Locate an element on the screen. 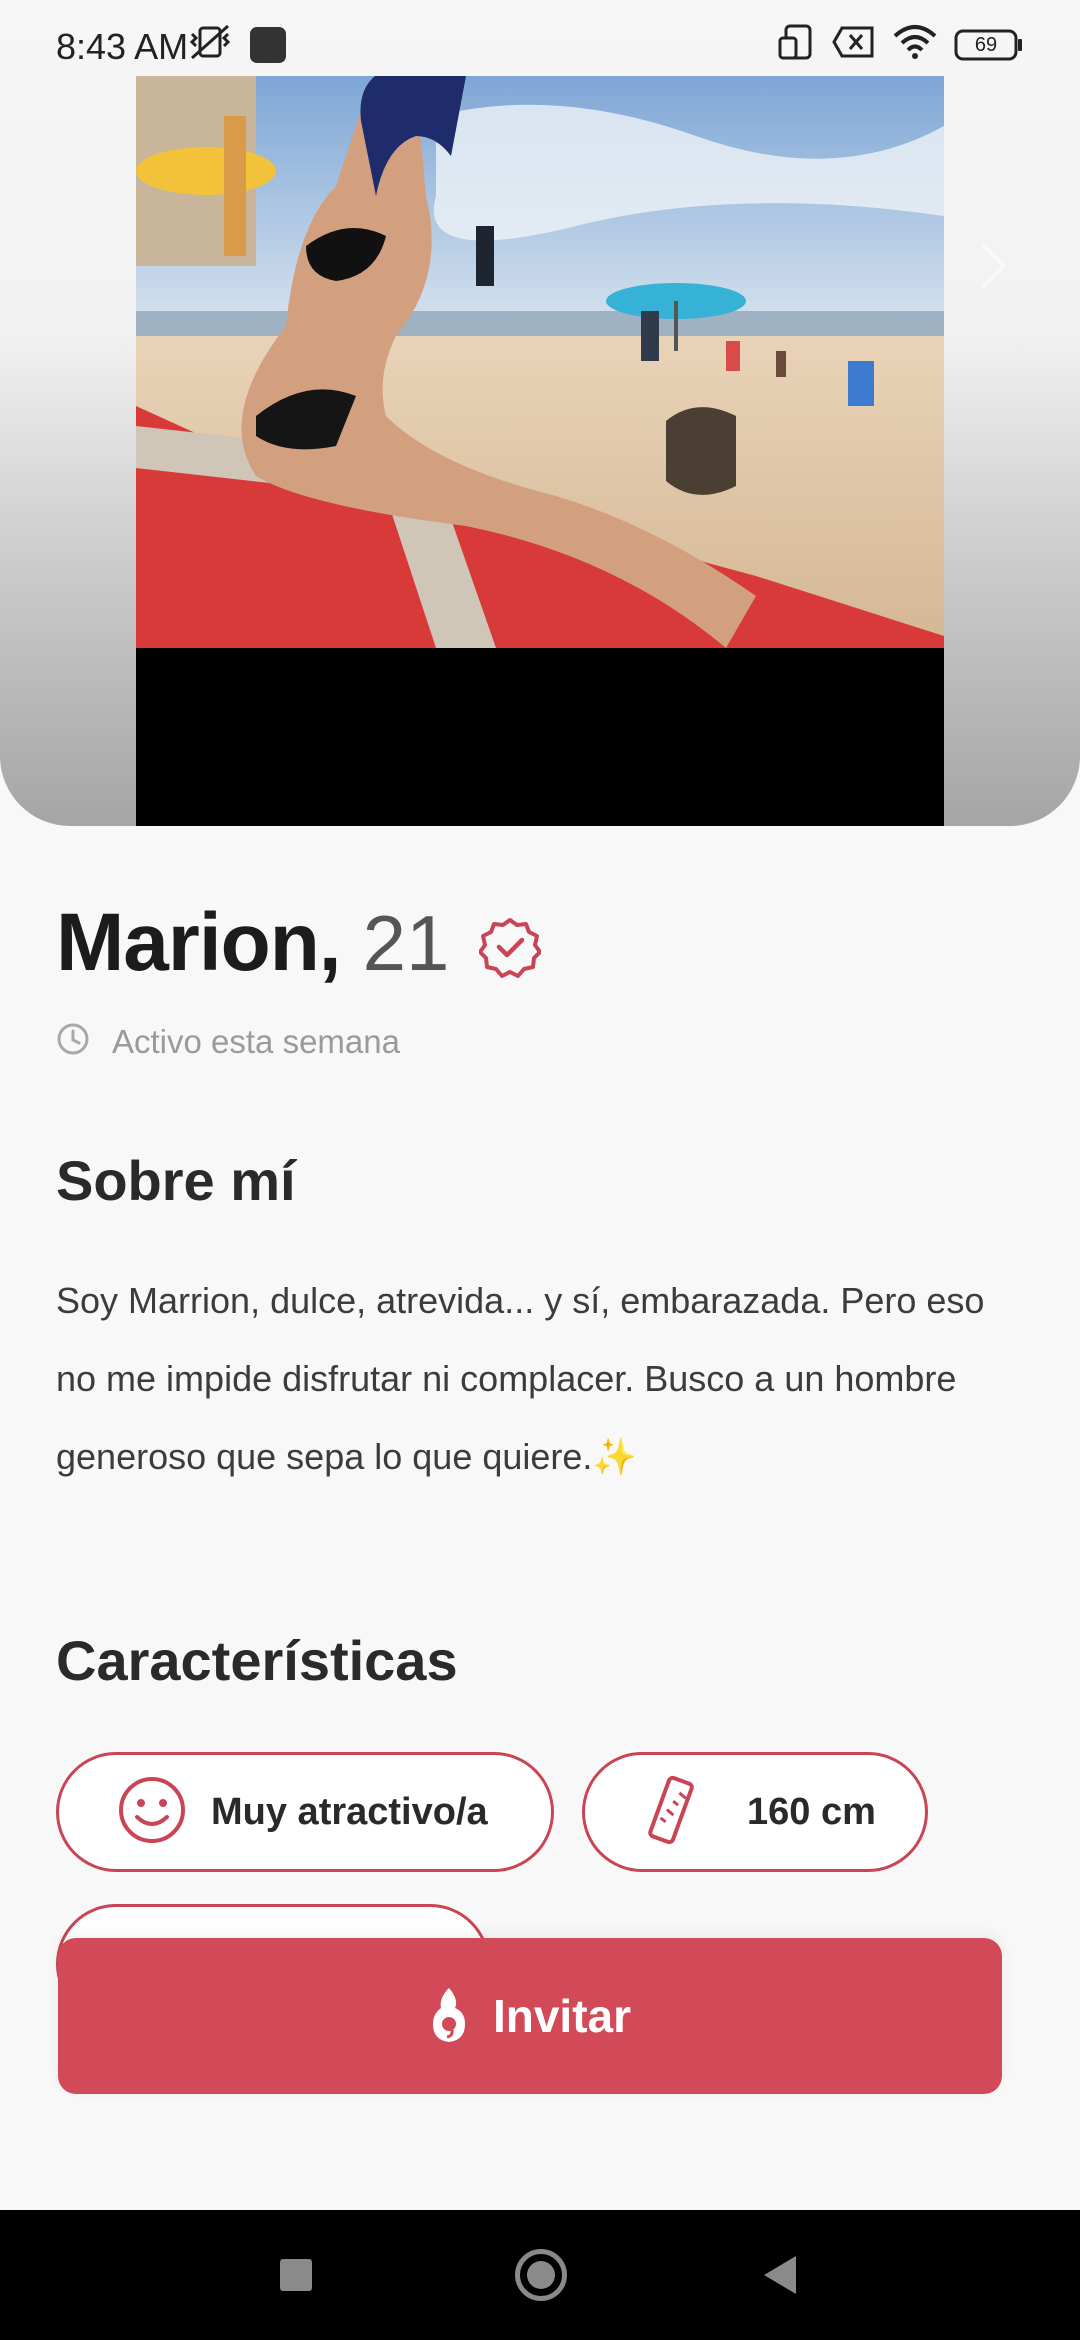 The width and height of the screenshot is (1080, 2340). flame-icon is located at coordinates (449, 2016).